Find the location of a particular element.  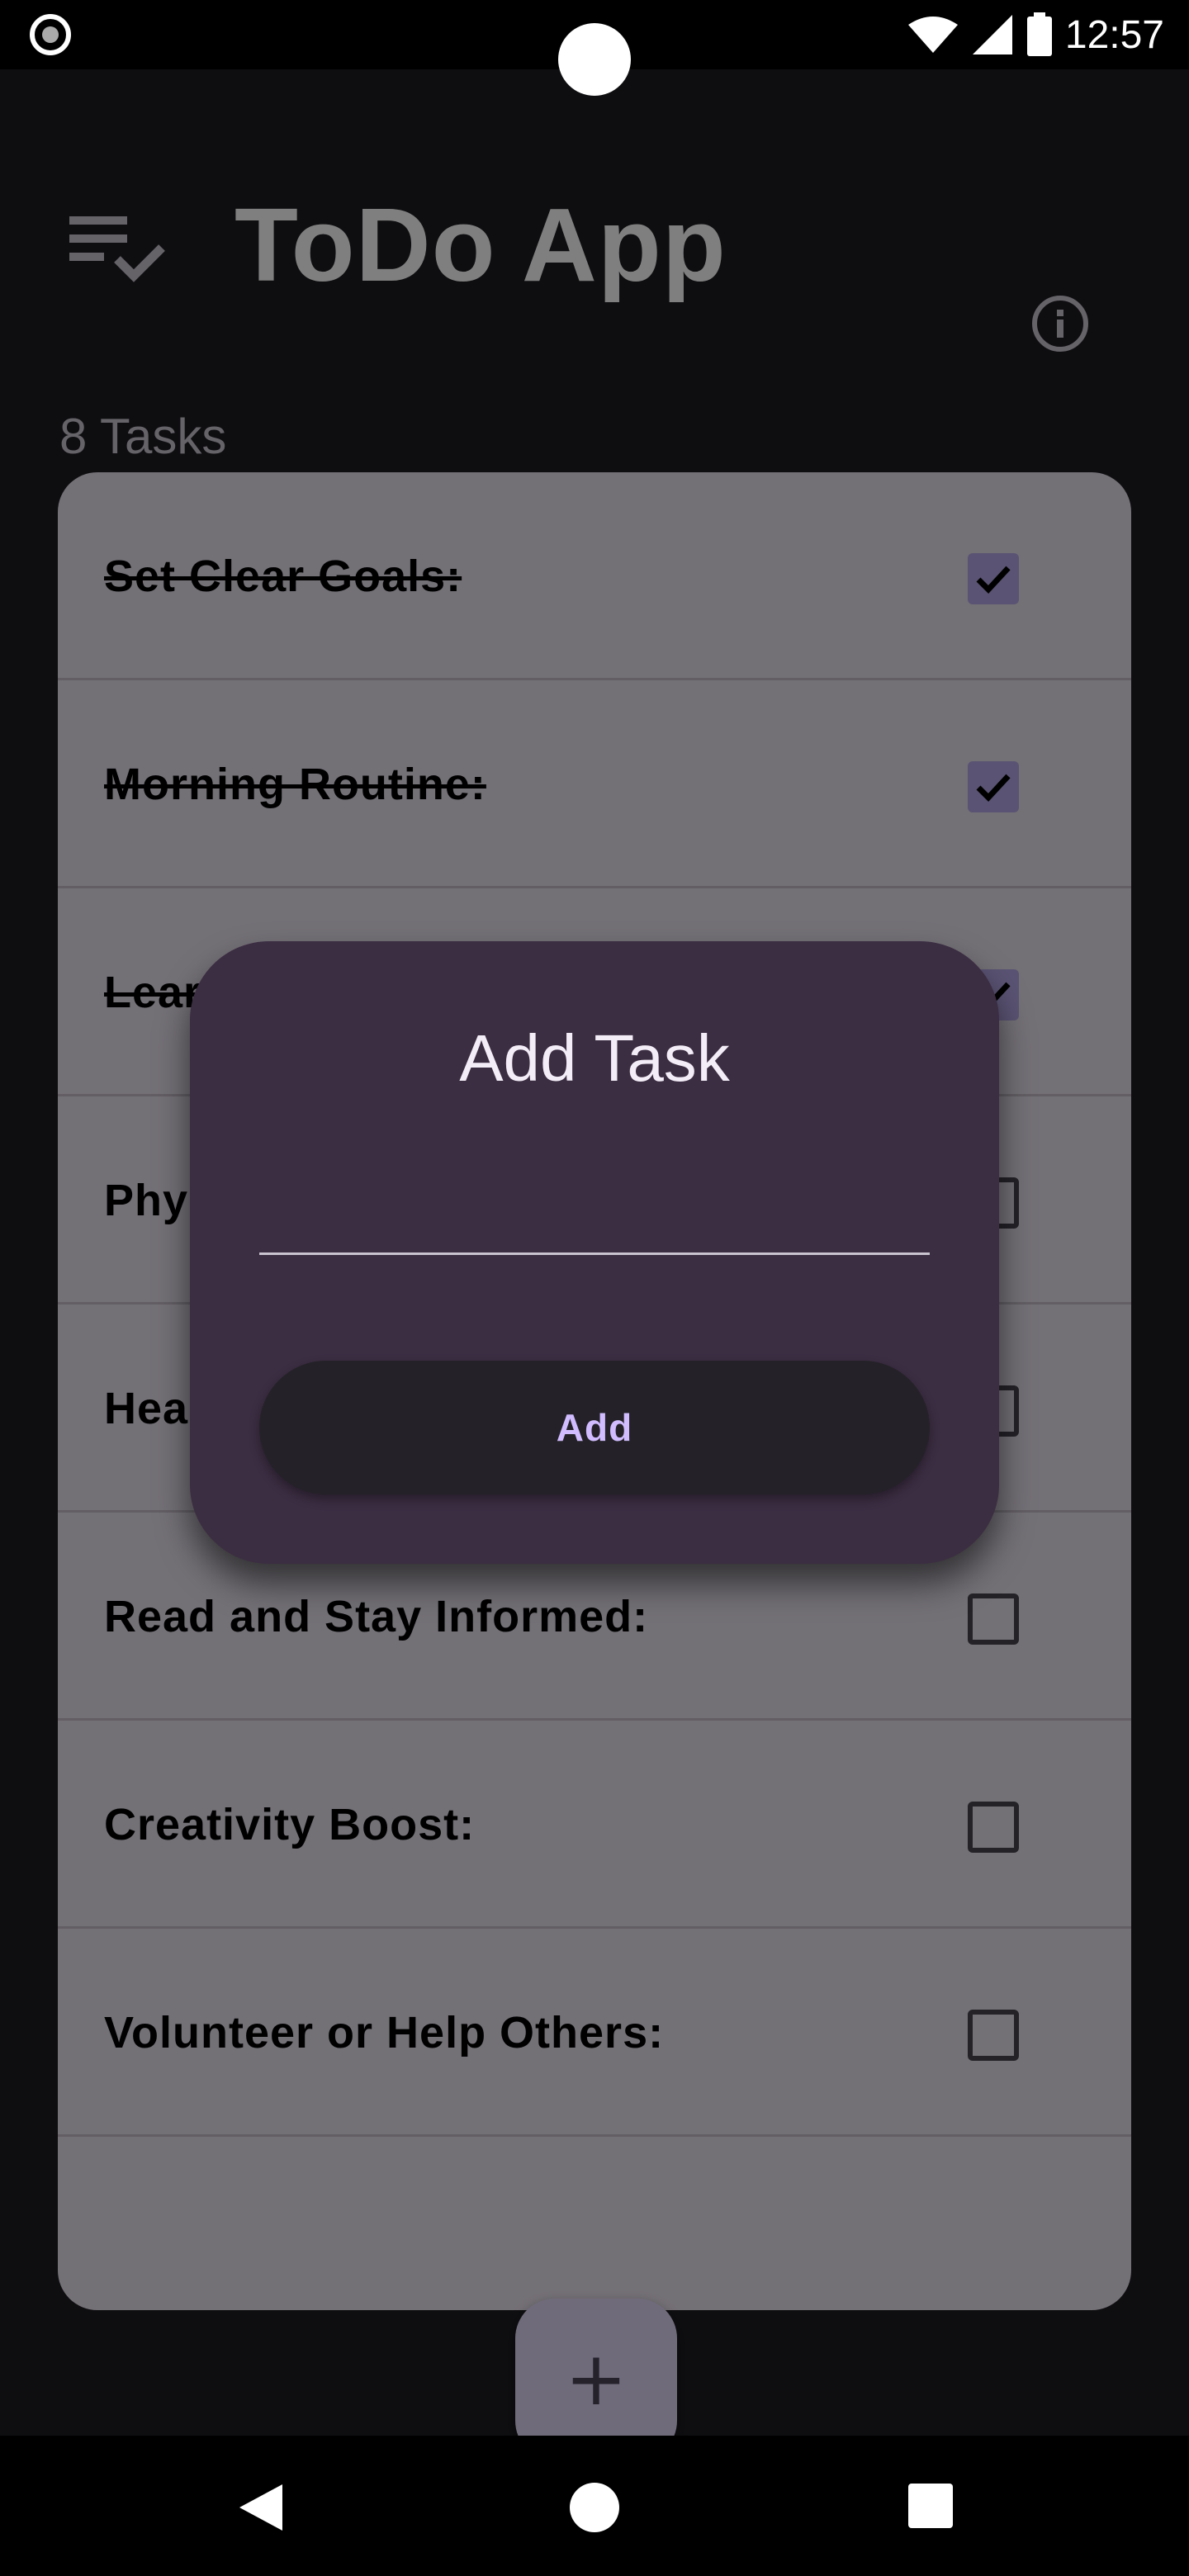

navigation-bar is located at coordinates (594, 2506).